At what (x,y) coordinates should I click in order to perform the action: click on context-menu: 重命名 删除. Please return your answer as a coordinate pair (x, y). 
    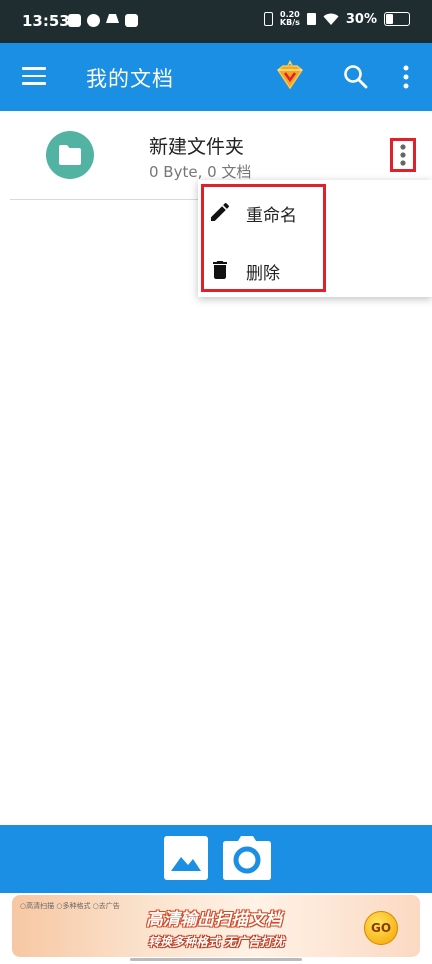
    Looking at the image, I should click on (315, 238).